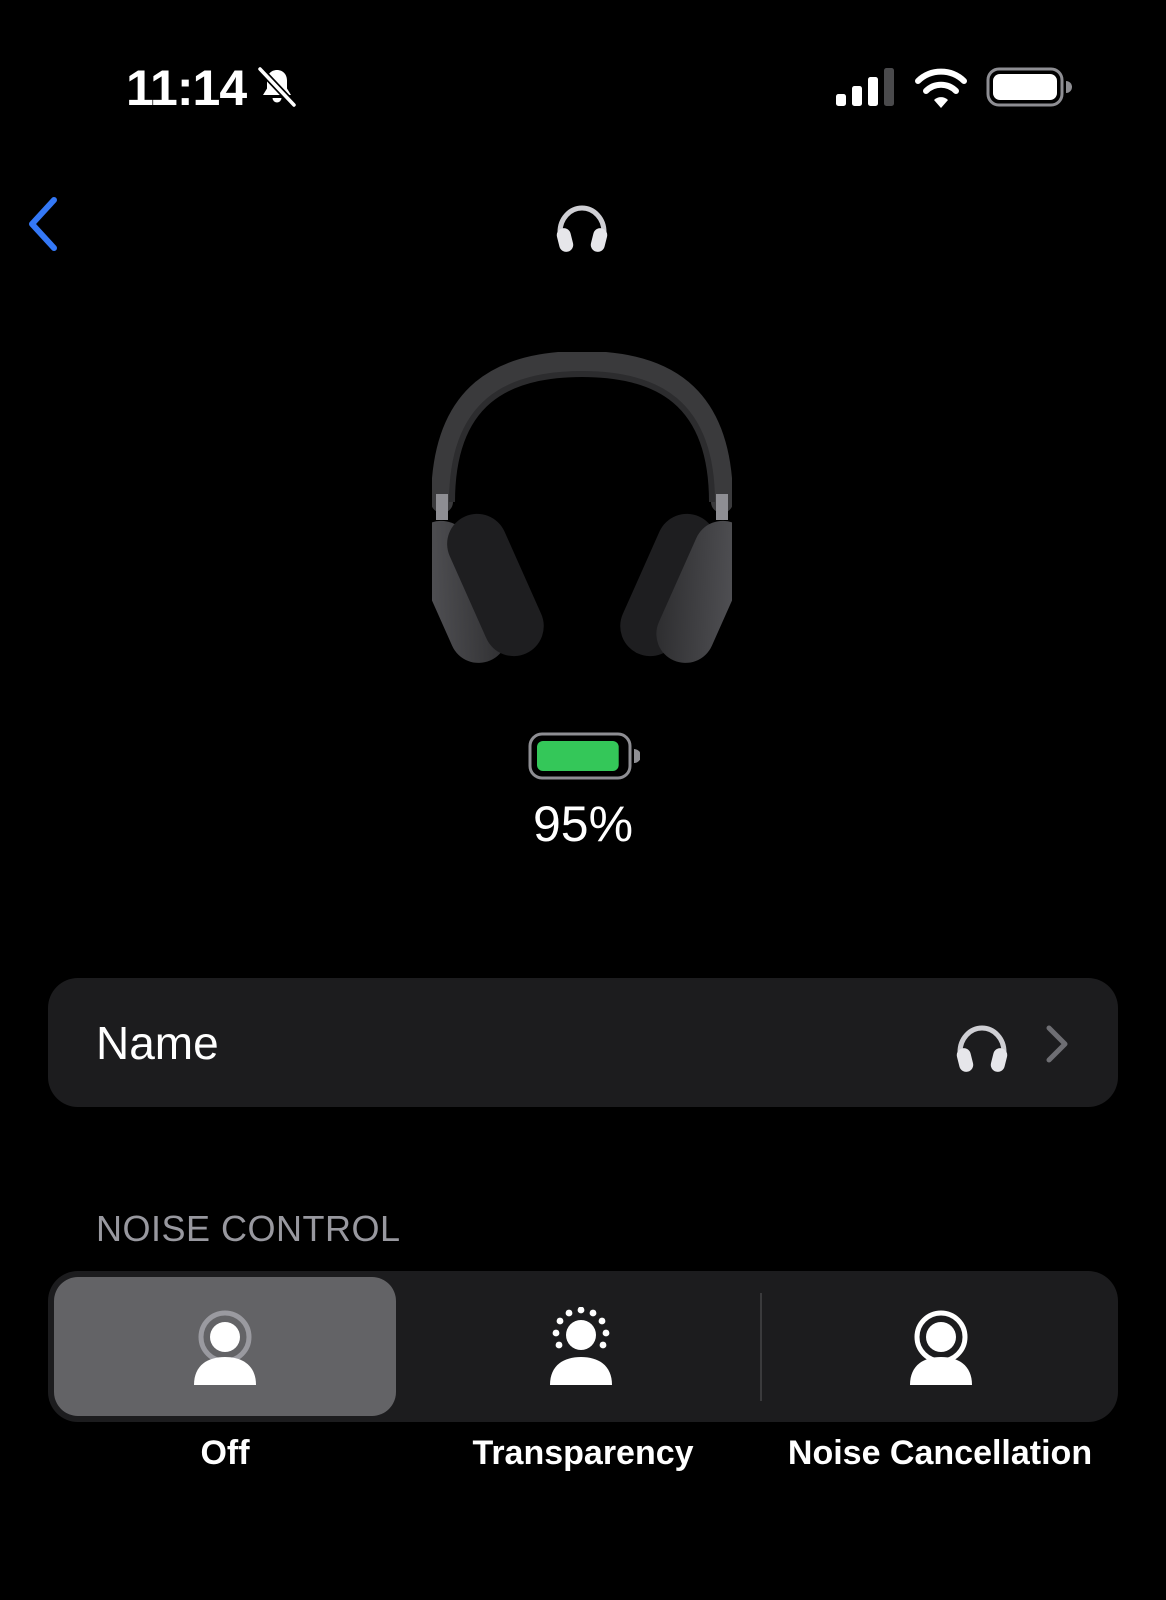 Image resolution: width=1166 pixels, height=1600 pixels. What do you see at coordinates (582, 507) in the screenshot?
I see `airpods-max-image` at bounding box center [582, 507].